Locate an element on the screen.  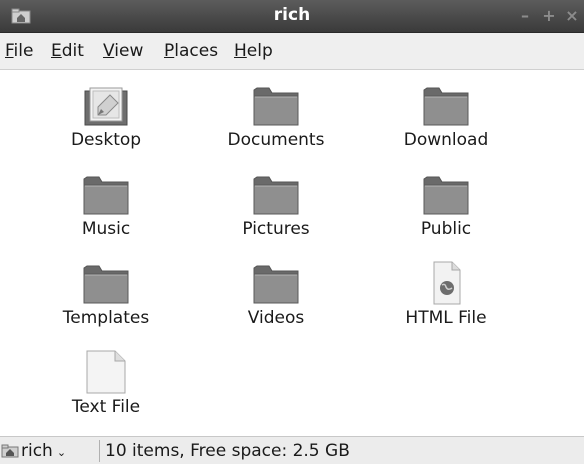
window-title: rich is located at coordinates (292, 15).